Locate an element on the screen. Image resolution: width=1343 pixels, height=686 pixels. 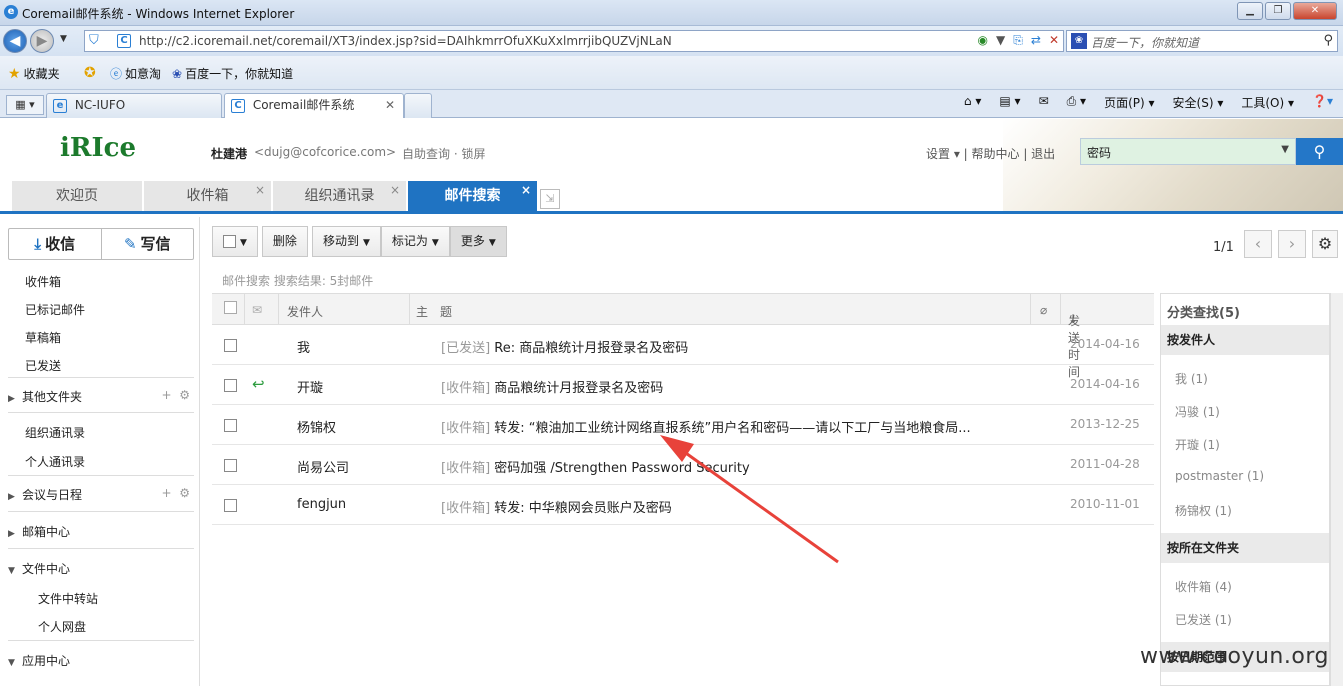
sidebar-group-app-center: ▼ 应用中心 is located at coordinates (101, 660).